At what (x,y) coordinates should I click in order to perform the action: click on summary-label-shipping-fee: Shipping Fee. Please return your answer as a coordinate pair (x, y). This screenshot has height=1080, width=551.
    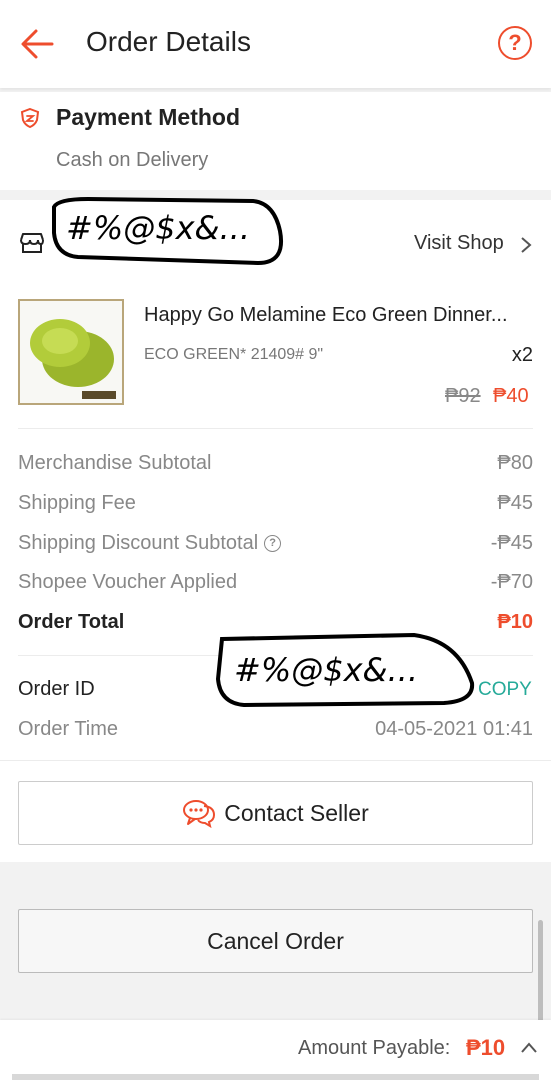
    Looking at the image, I should click on (77, 503).